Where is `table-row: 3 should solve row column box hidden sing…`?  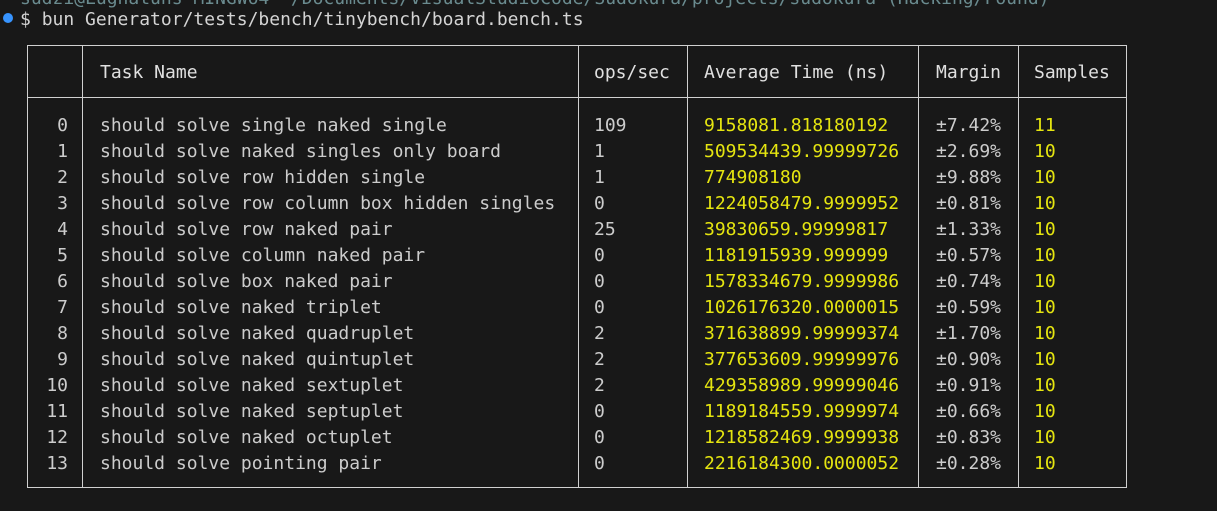 table-row: 3 should solve row column box hidden sing… is located at coordinates (577, 204).